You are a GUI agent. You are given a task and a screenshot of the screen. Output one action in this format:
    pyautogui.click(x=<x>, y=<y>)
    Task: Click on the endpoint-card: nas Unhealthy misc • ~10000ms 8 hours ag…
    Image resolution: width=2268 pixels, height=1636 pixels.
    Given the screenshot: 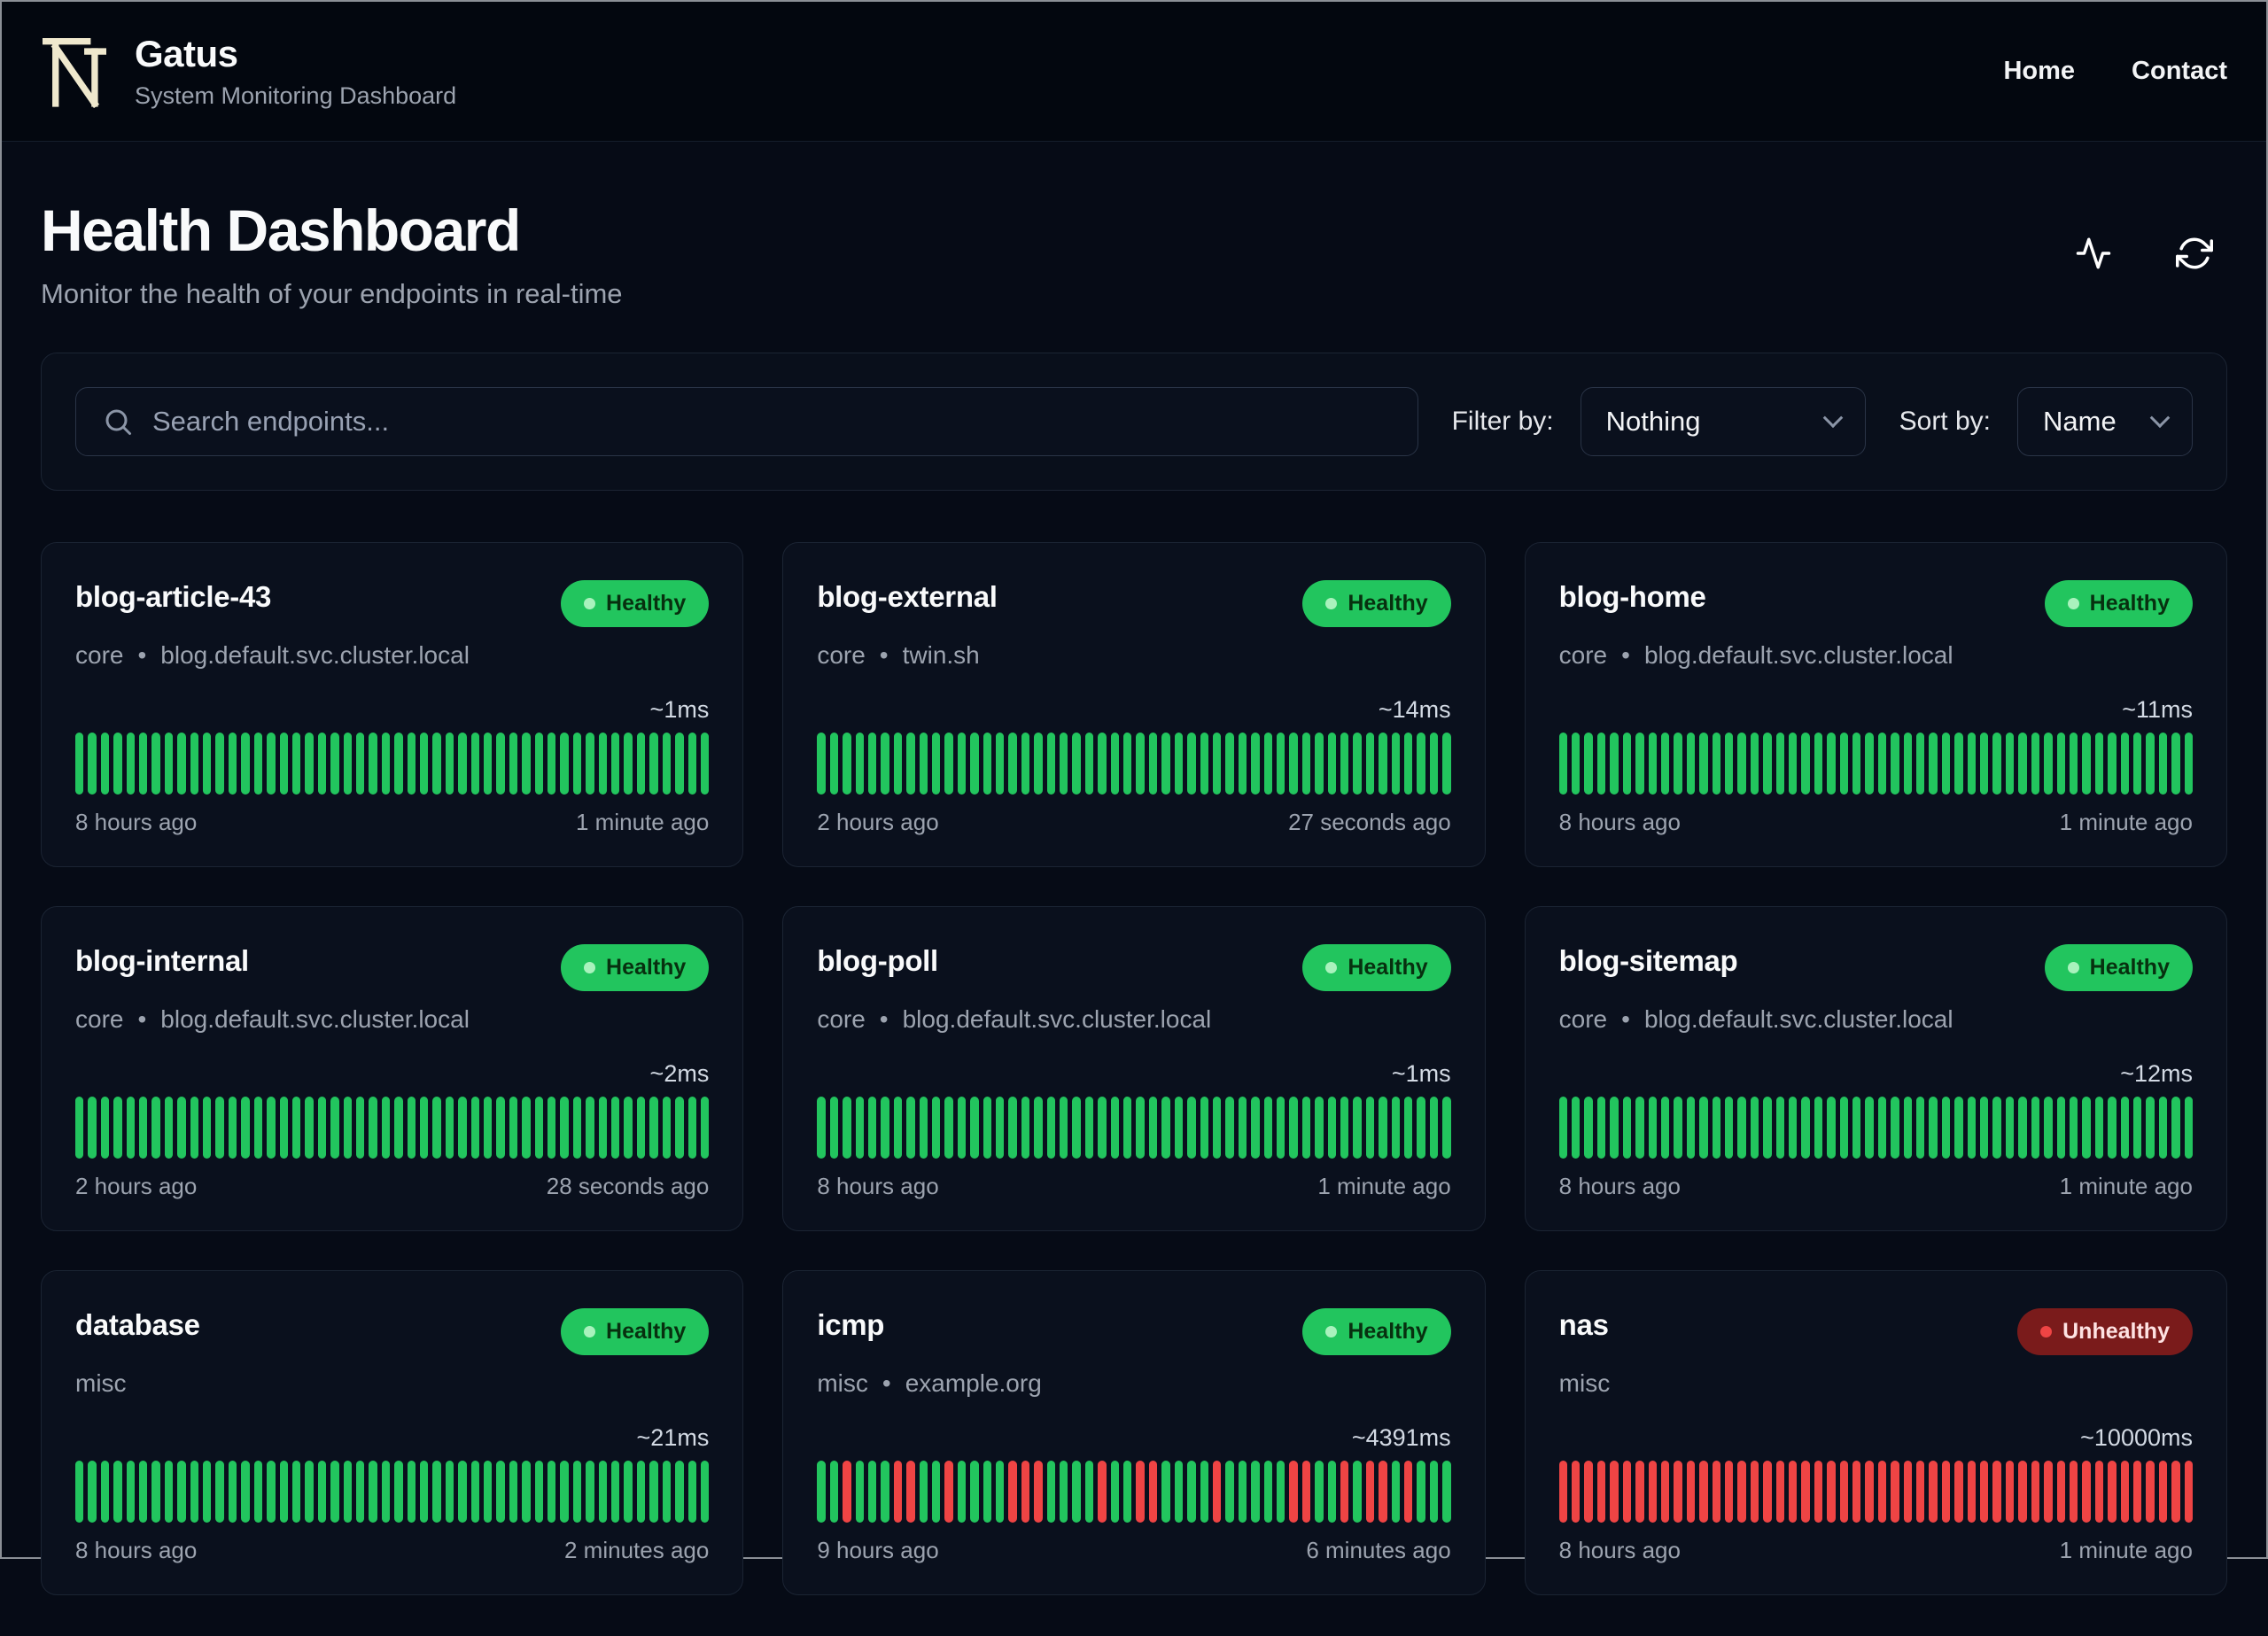 What is the action you would take?
    pyautogui.click(x=1875, y=1432)
    